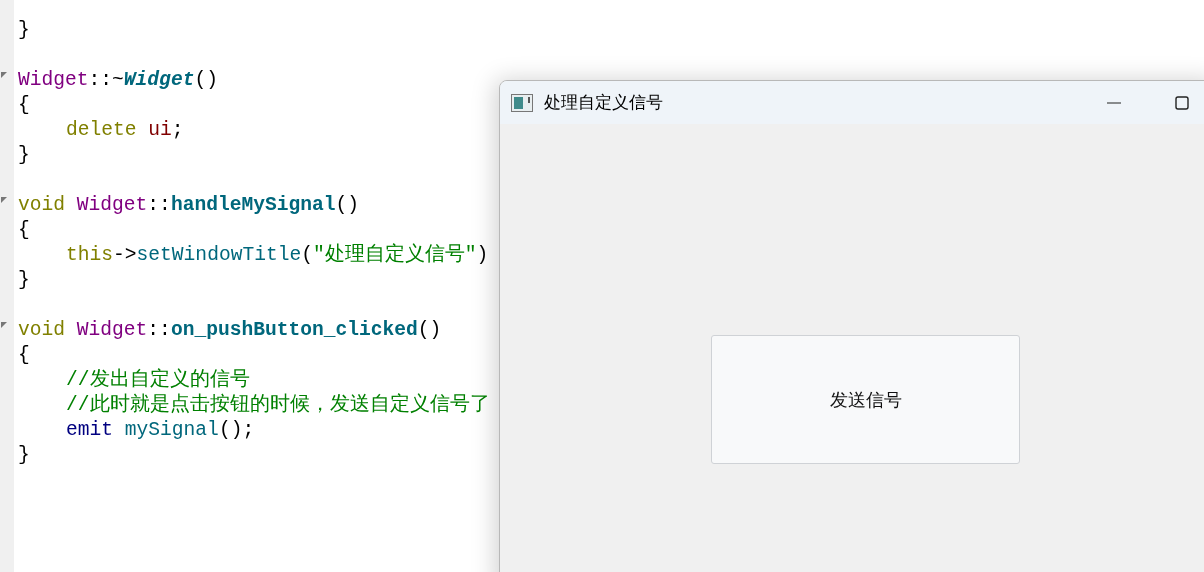 This screenshot has height=572, width=1204. What do you see at coordinates (106, 80) in the screenshot?
I see `code-text: ::~` at bounding box center [106, 80].